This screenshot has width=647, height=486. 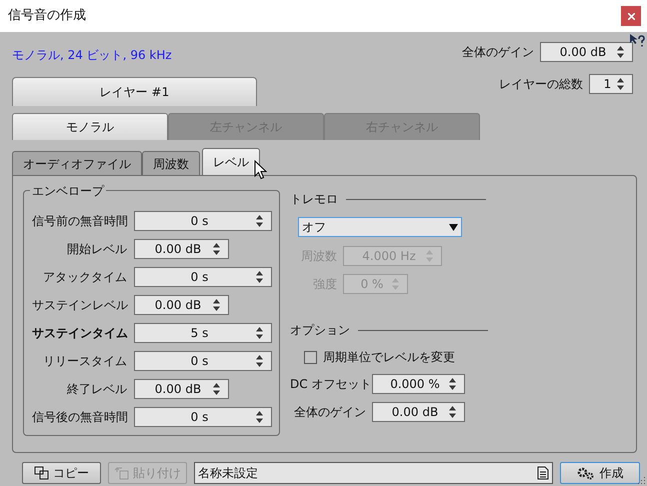 What do you see at coordinates (380, 227) in the screenshot?
I see `mode-dropdown: オフ` at bounding box center [380, 227].